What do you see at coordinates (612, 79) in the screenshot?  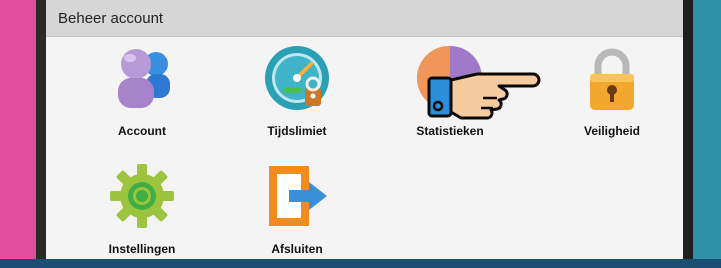 I see `padlock-icon` at bounding box center [612, 79].